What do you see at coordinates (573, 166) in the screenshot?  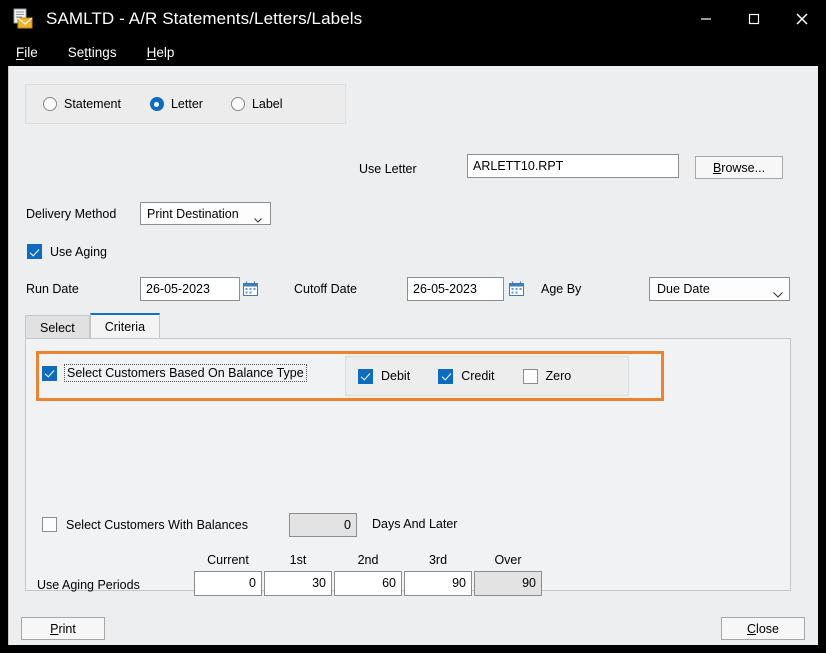 I see `use-letter-input: ARLETT10.RPT` at bounding box center [573, 166].